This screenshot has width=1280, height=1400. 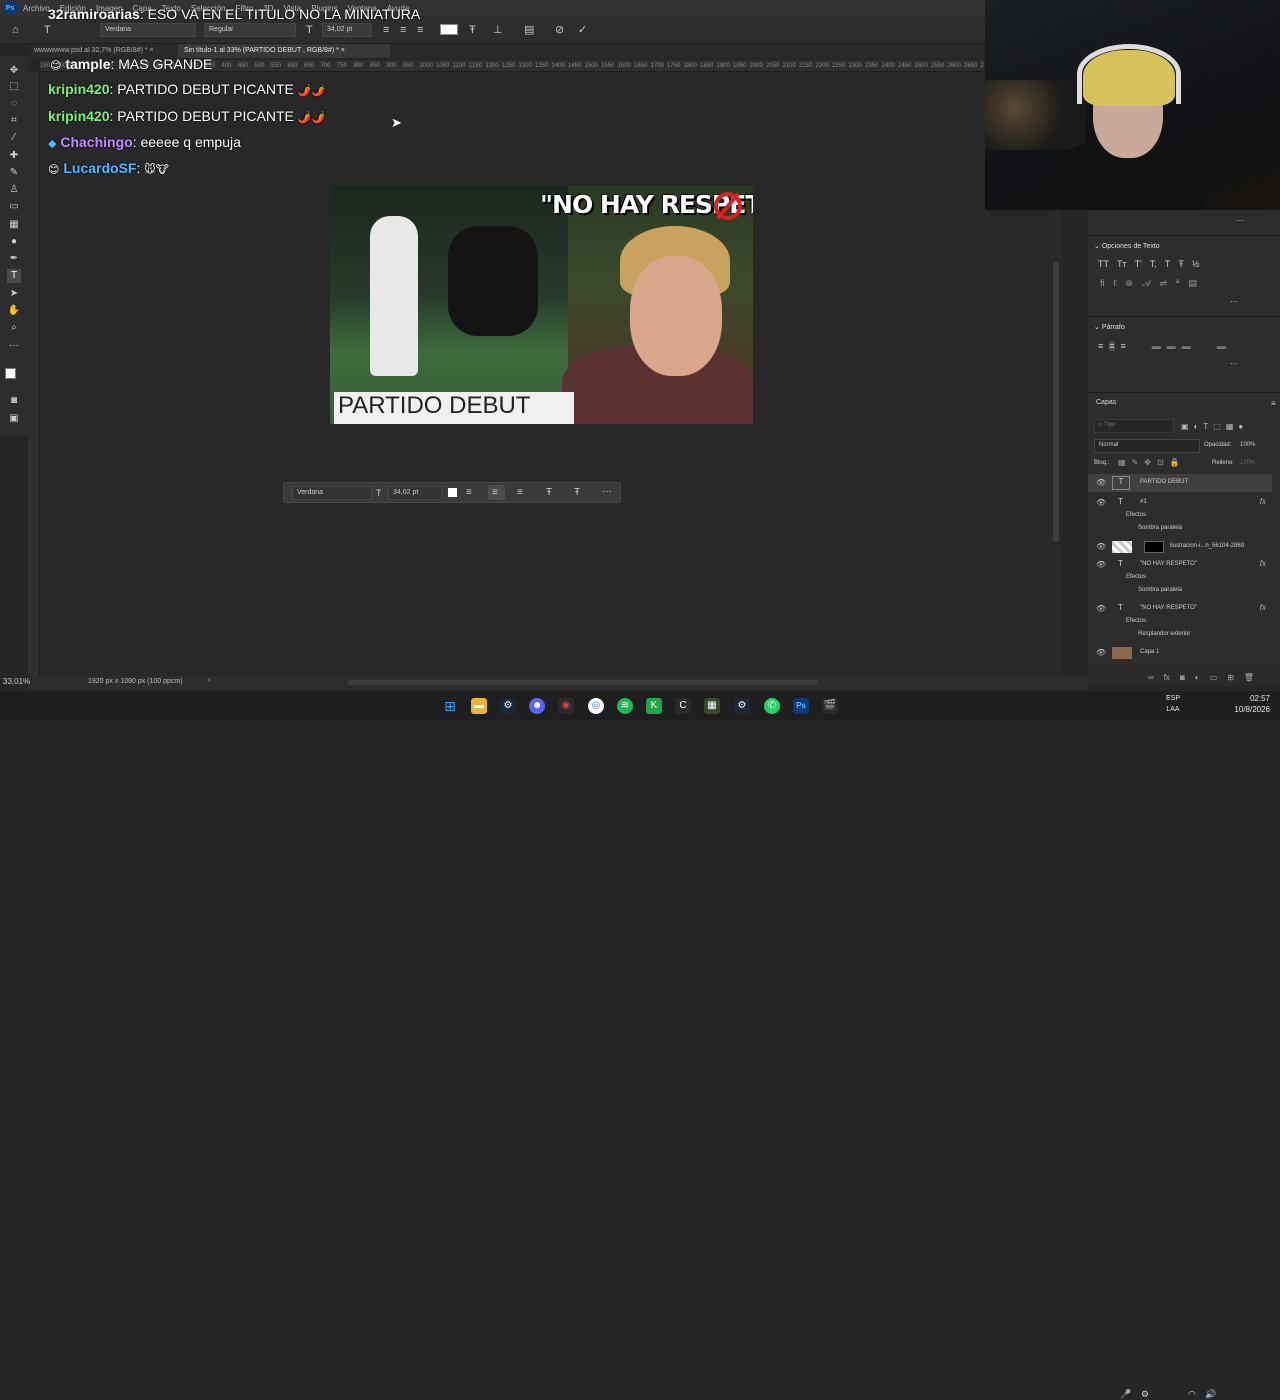 What do you see at coordinates (14, 173) in the screenshot?
I see `brush-tool-icon: ✎` at bounding box center [14, 173].